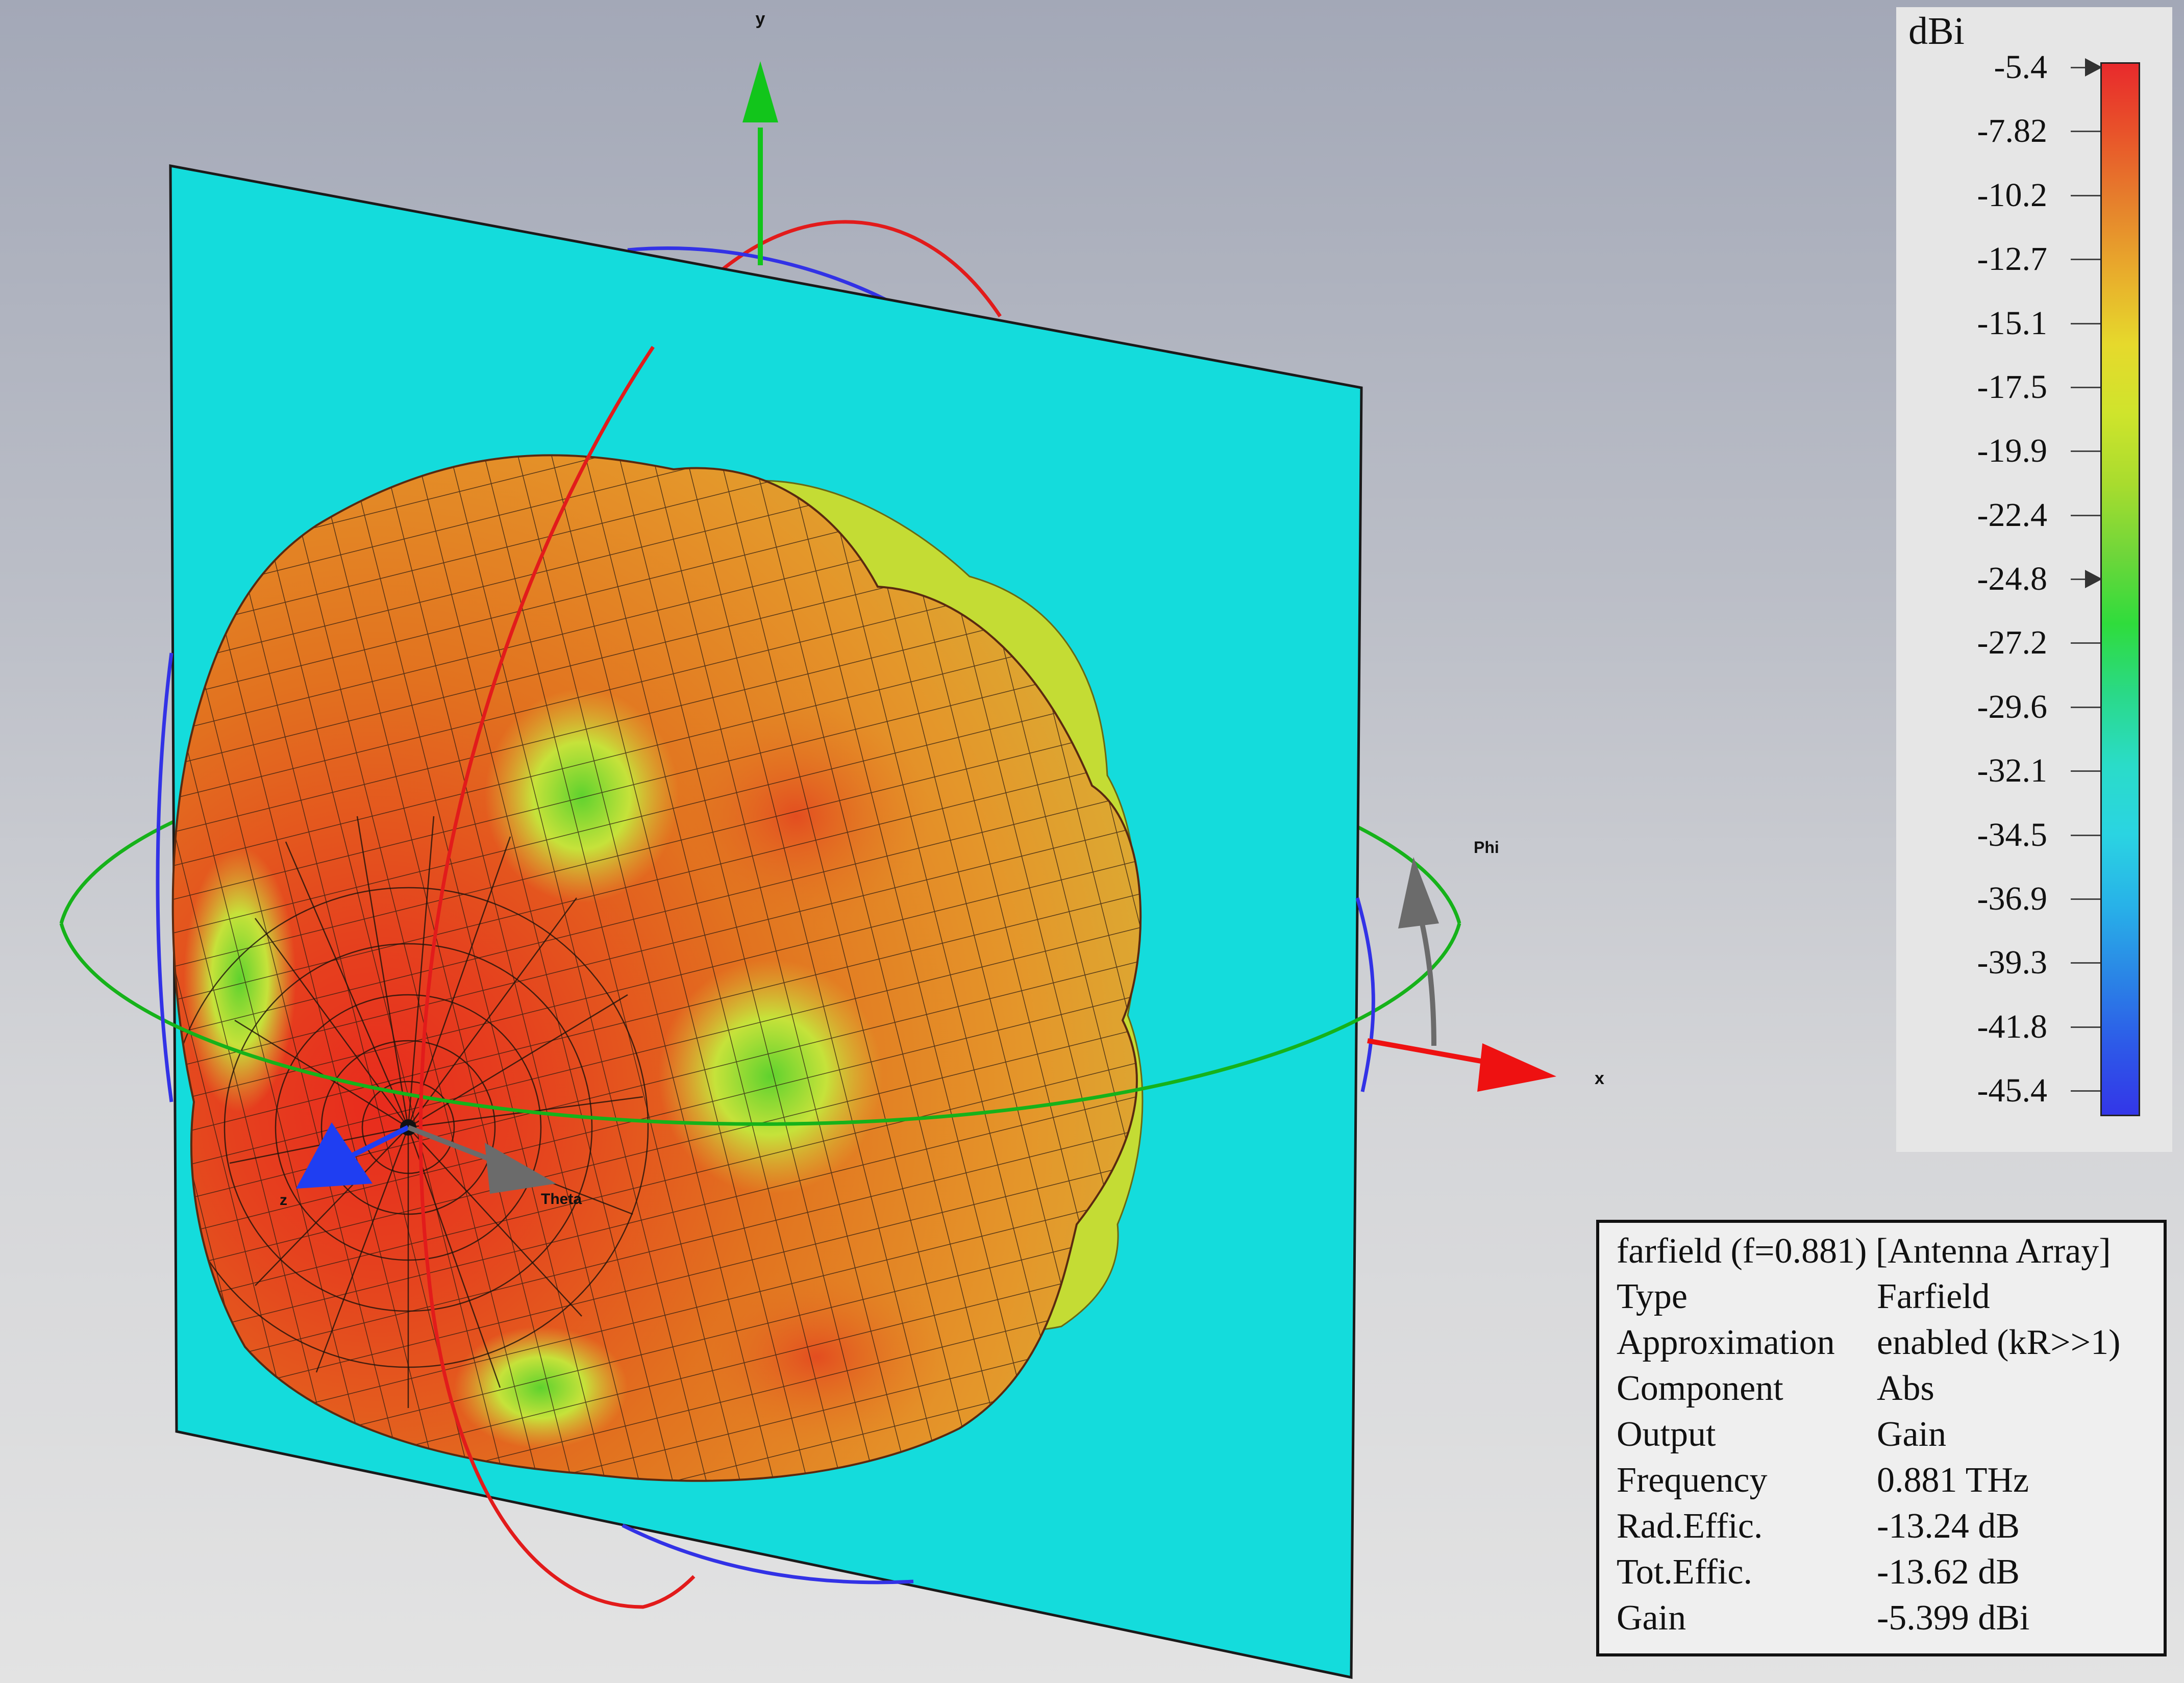 This screenshot has width=2184, height=1683. What do you see at coordinates (1953, 1618) in the screenshot?
I see `info-value: -5.399 dBi` at bounding box center [1953, 1618].